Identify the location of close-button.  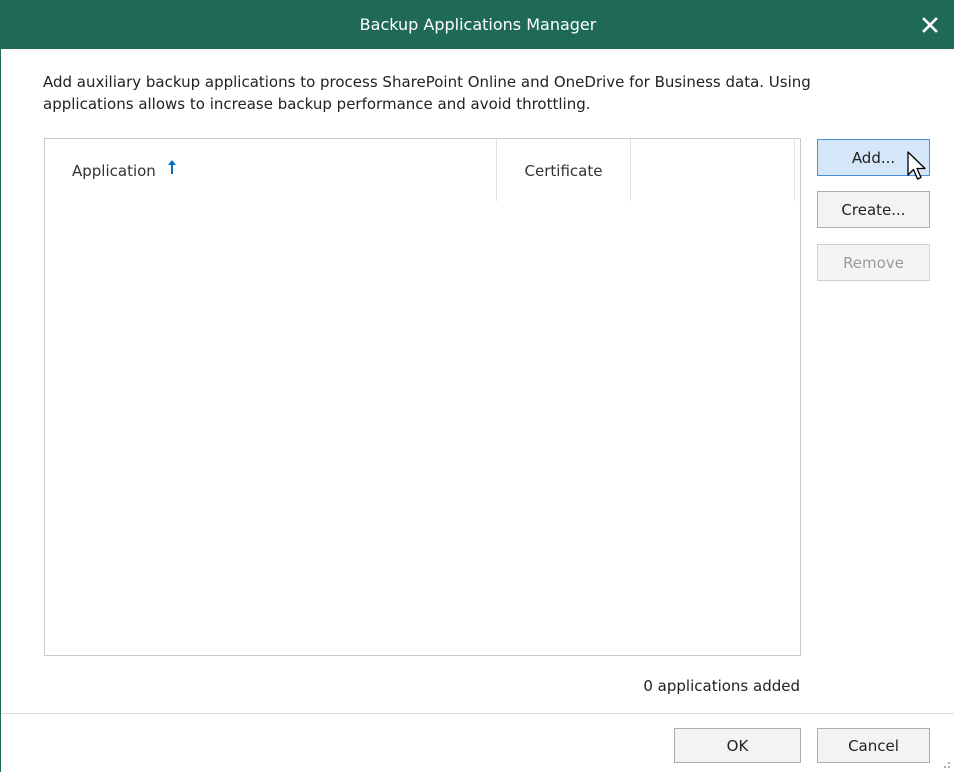
(930, 25).